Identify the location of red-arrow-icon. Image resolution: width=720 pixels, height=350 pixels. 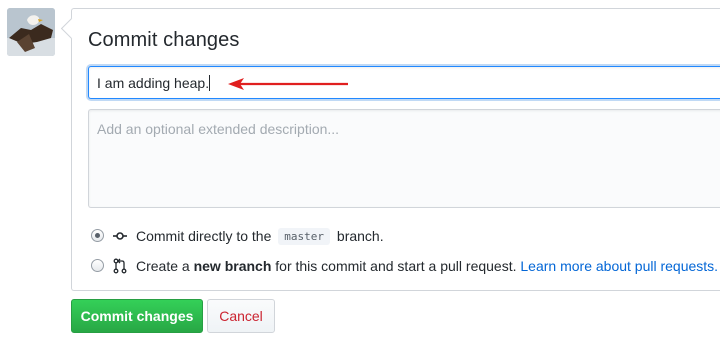
(288, 84).